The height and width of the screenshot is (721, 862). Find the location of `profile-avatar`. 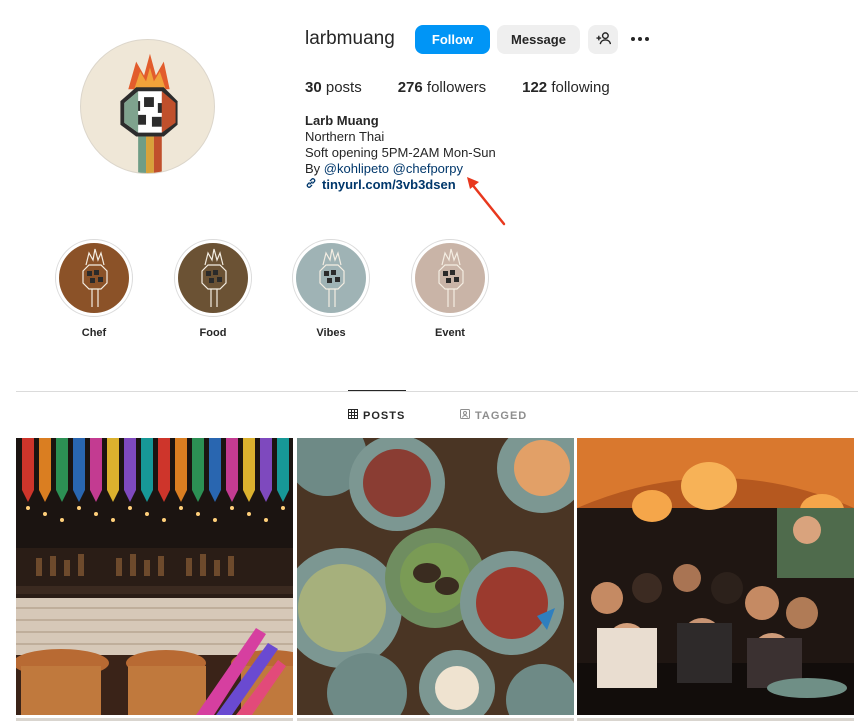

profile-avatar is located at coordinates (147, 106).